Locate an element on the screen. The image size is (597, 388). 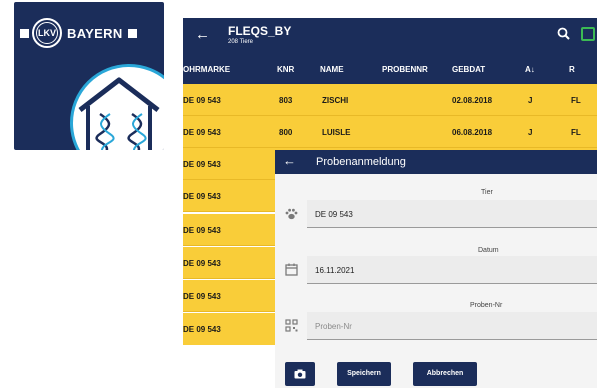
camera-button is located at coordinates (300, 374).